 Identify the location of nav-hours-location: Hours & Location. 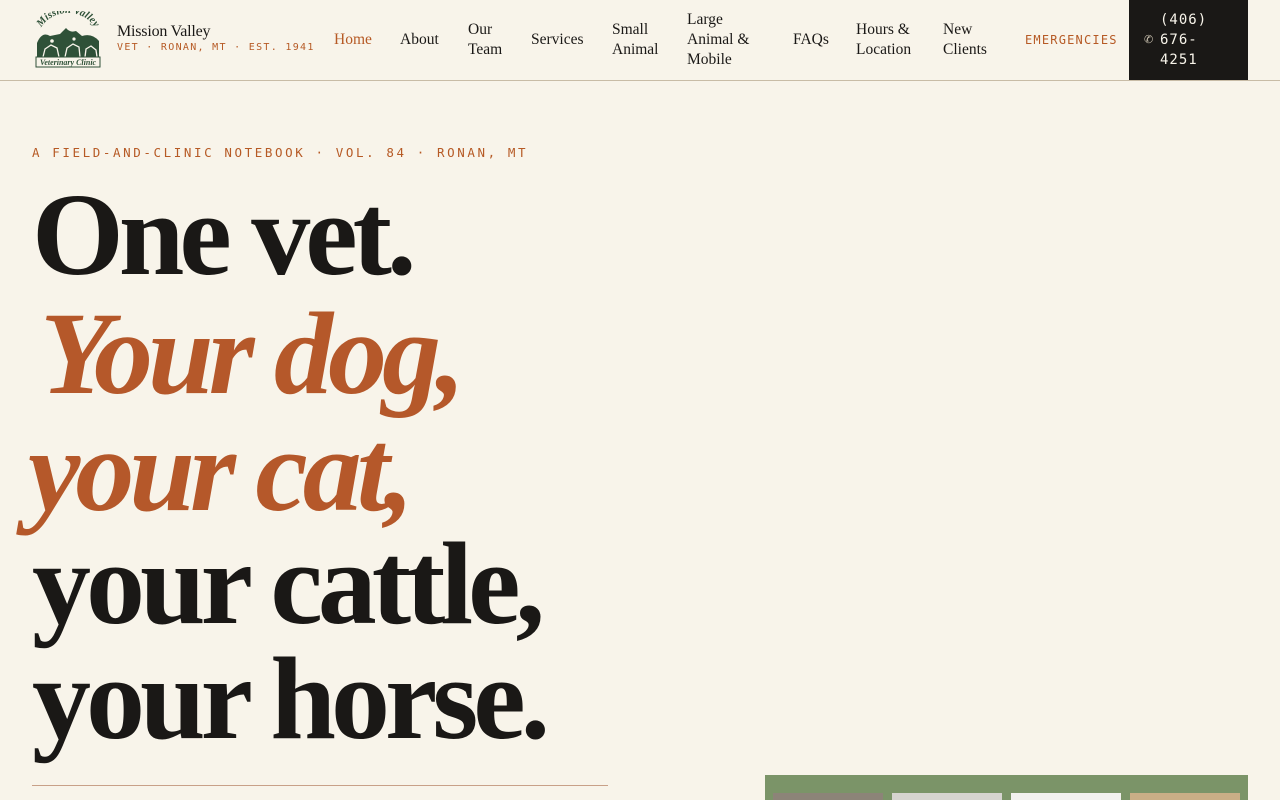
(889, 40).